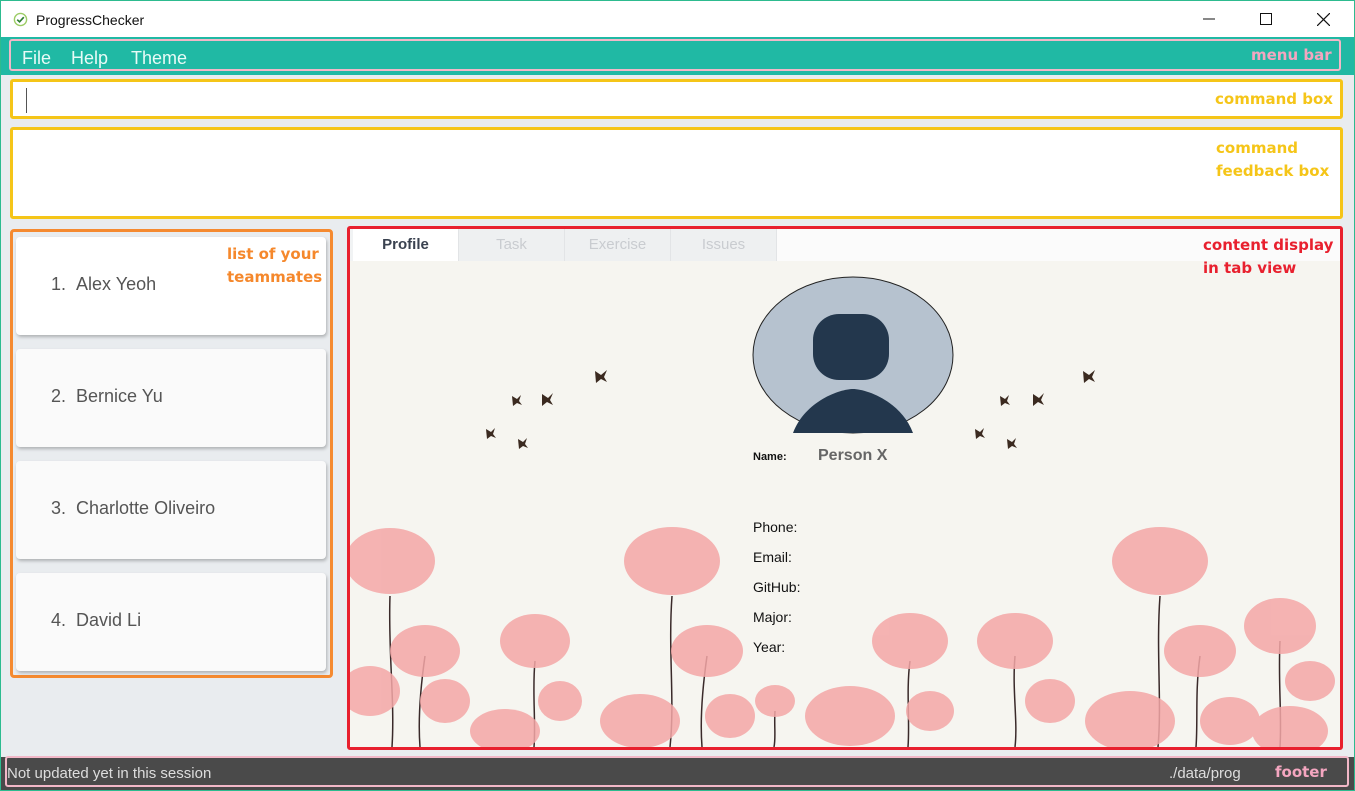 The width and height of the screenshot is (1355, 791). What do you see at coordinates (1268, 245) in the screenshot?
I see `annotation-content-line1: content display` at bounding box center [1268, 245].